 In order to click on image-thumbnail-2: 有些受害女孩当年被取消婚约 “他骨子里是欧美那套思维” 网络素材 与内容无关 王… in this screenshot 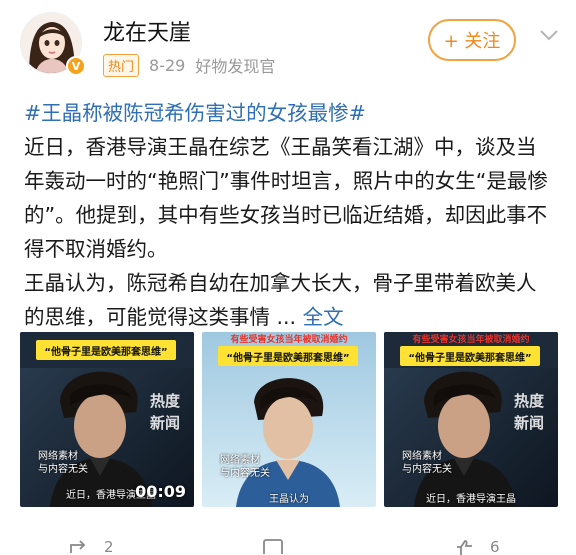, I will do `click(289, 419)`.